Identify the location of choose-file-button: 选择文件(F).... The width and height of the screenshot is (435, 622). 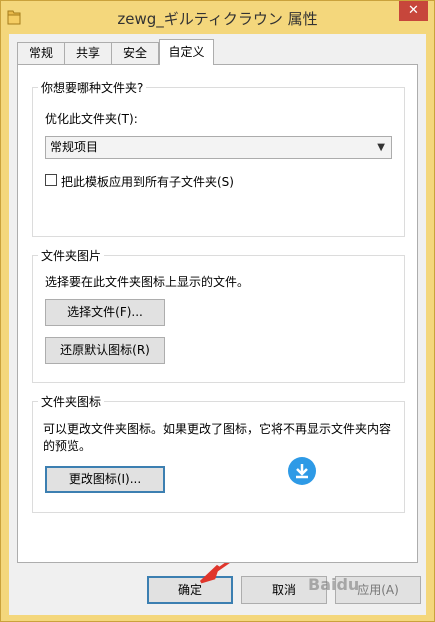
(105, 312).